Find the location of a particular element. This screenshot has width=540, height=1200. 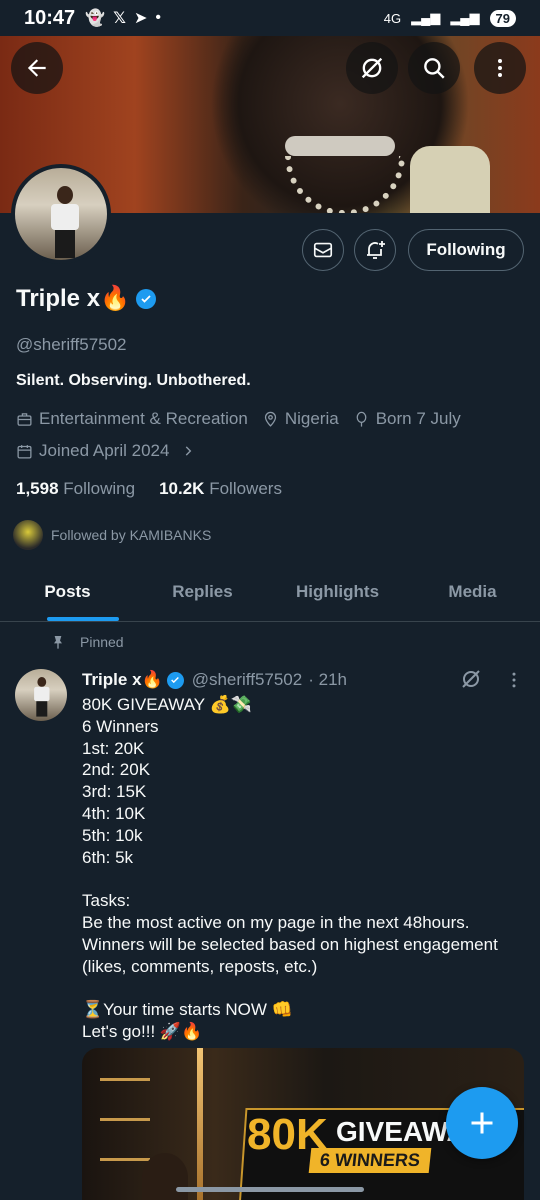

post-line: Let's go!!! 🚀🔥 is located at coordinates (142, 1031).